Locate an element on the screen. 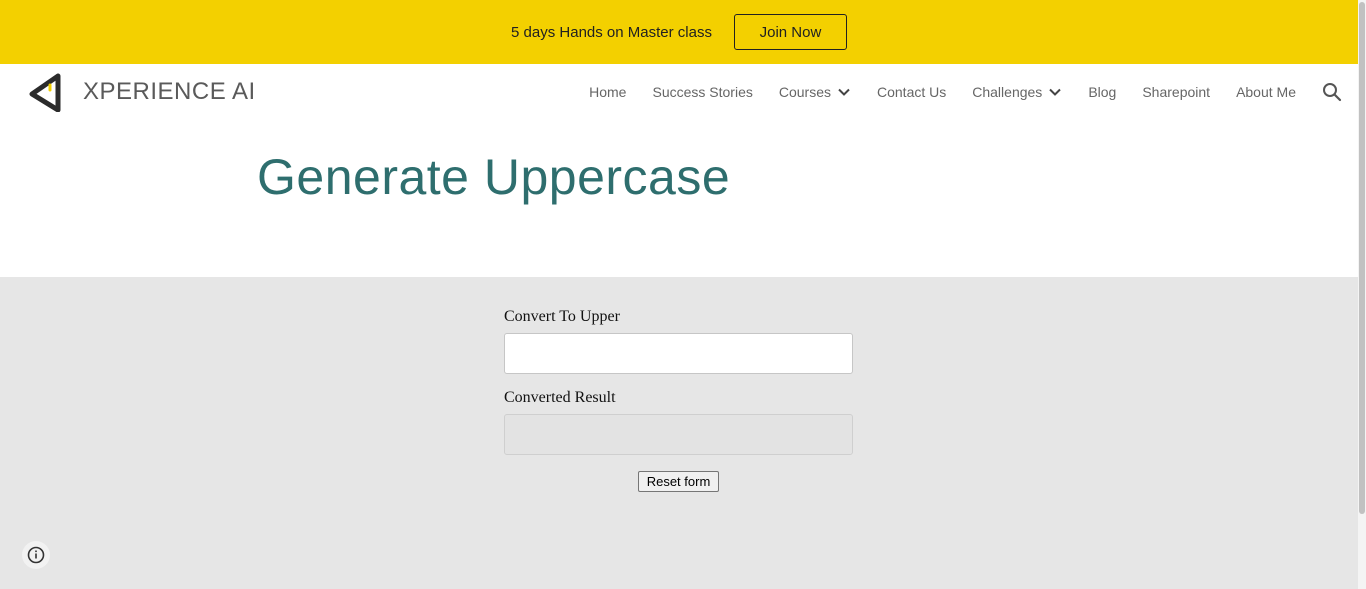  nav-item-label: About Me is located at coordinates (1266, 92).